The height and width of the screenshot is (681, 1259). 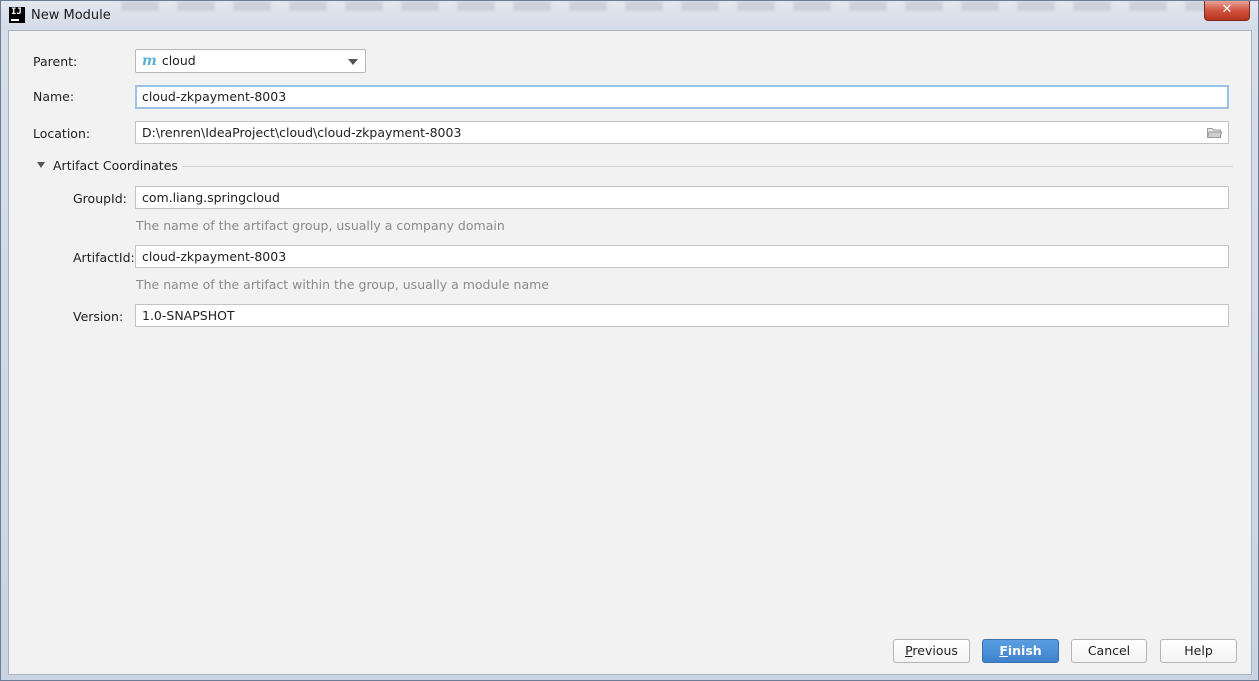 What do you see at coordinates (104, 257) in the screenshot?
I see `artifactid-label: ArtifactId:` at bounding box center [104, 257].